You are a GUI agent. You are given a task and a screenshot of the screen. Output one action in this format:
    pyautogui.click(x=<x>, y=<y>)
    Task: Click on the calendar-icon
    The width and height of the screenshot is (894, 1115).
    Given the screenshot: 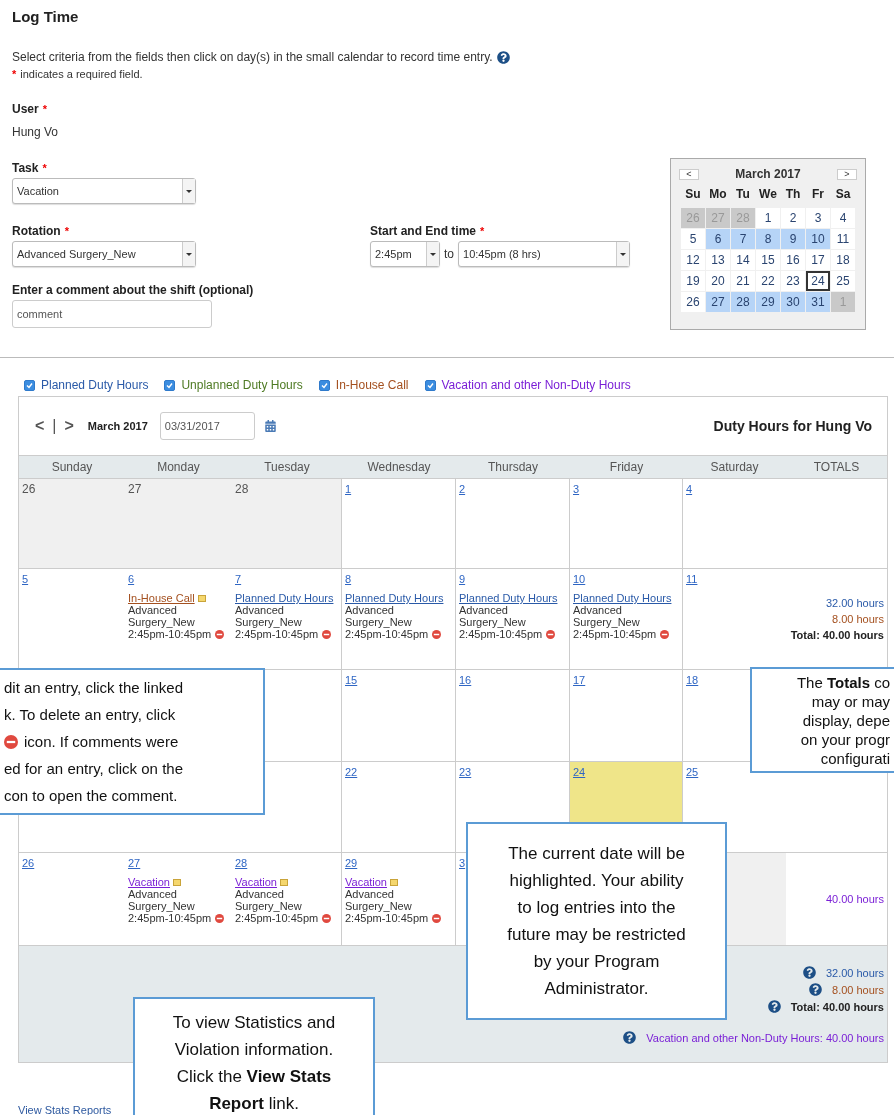 What is the action you would take?
    pyautogui.click(x=270, y=426)
    